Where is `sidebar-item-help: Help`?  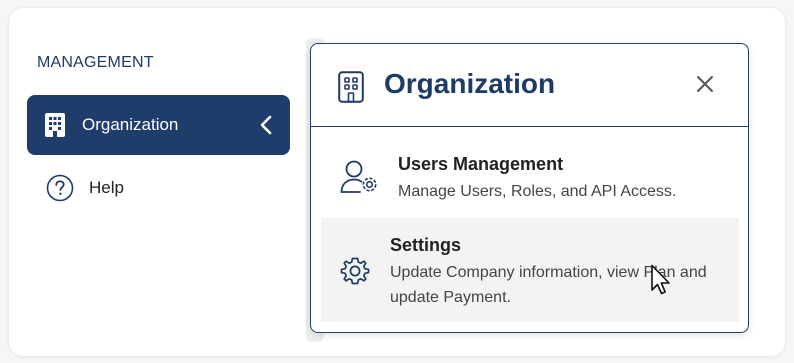
sidebar-item-help: Help is located at coordinates (158, 188).